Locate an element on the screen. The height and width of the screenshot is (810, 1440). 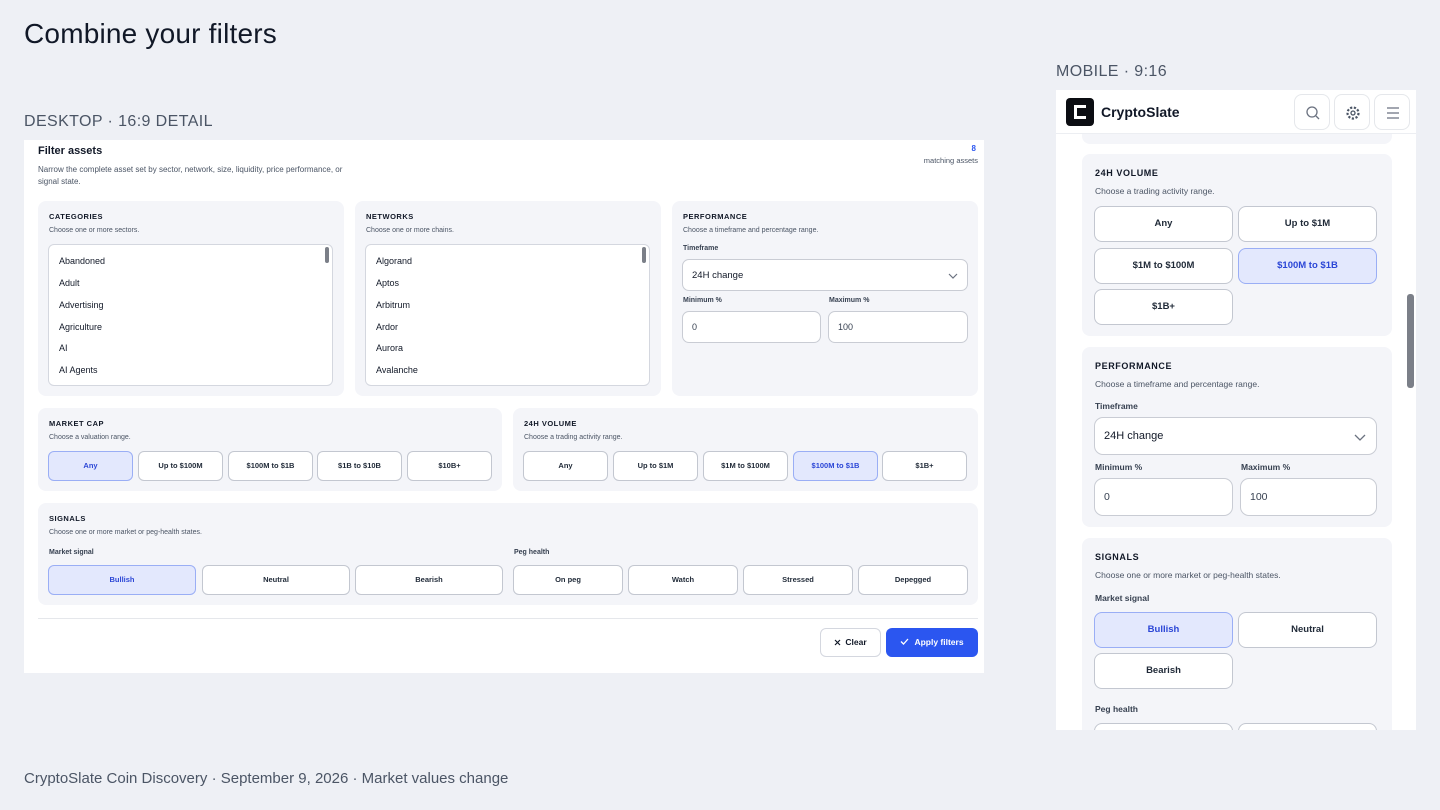
market-cap-title: MARKET CAP is located at coordinates (76, 423).